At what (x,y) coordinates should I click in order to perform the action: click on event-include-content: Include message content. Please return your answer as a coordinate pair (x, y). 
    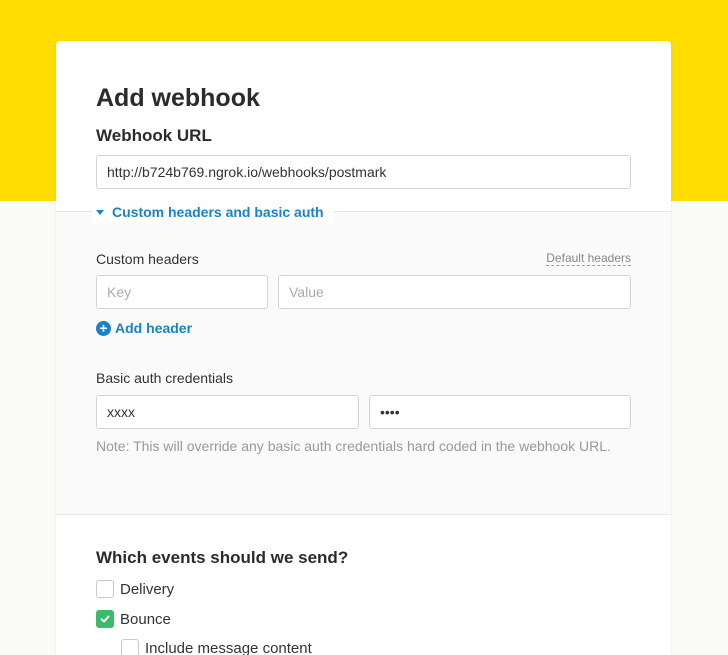
    Looking at the image, I should click on (216, 647).